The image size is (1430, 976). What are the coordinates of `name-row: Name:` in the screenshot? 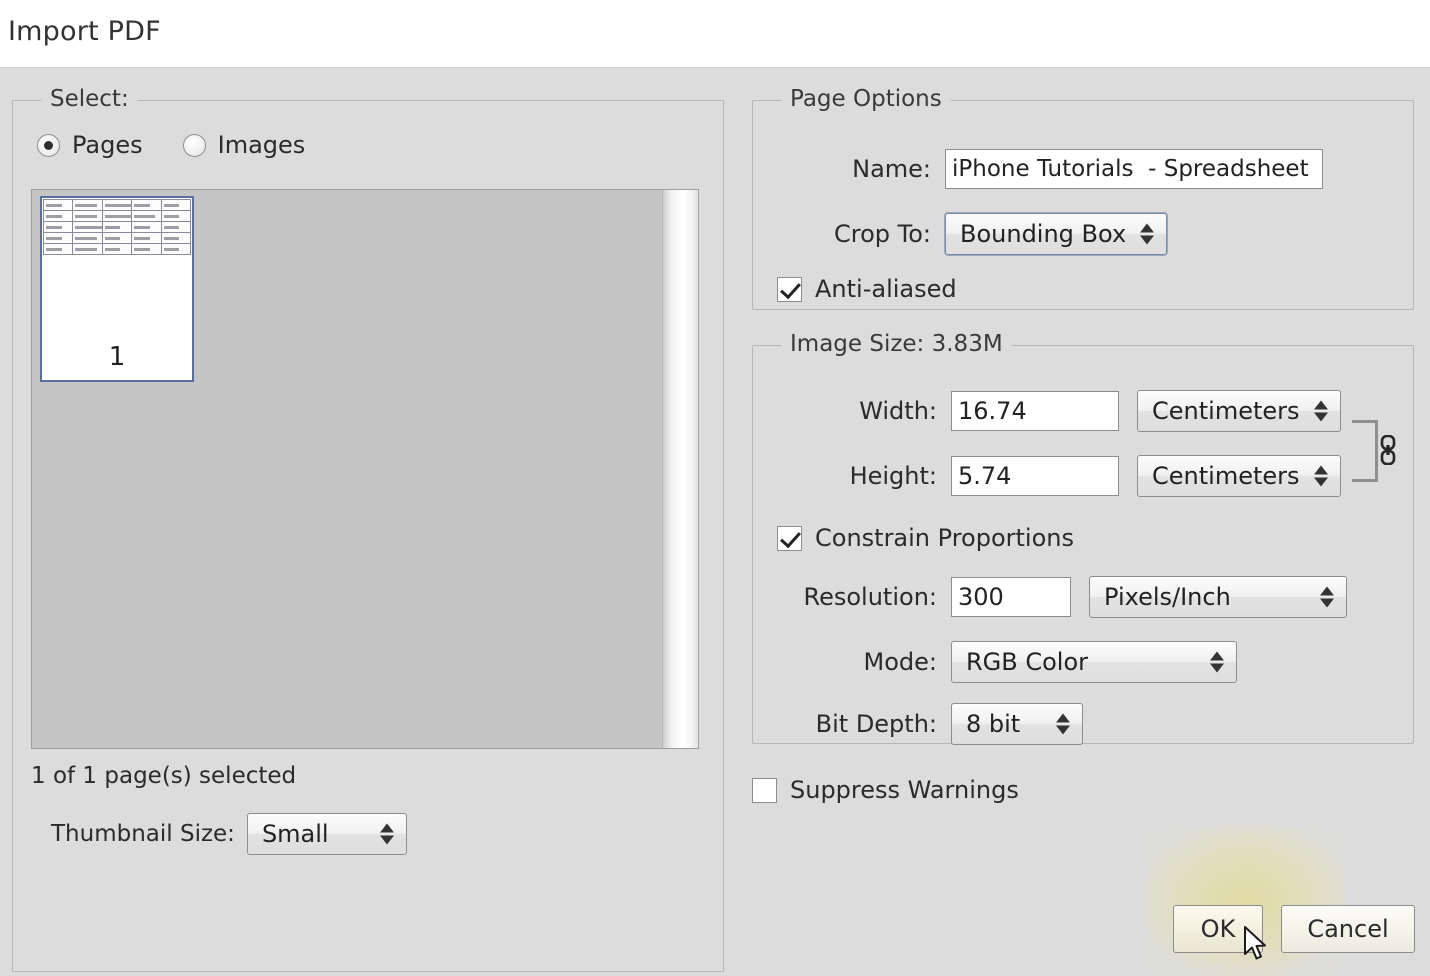 It's located at (1077, 169).